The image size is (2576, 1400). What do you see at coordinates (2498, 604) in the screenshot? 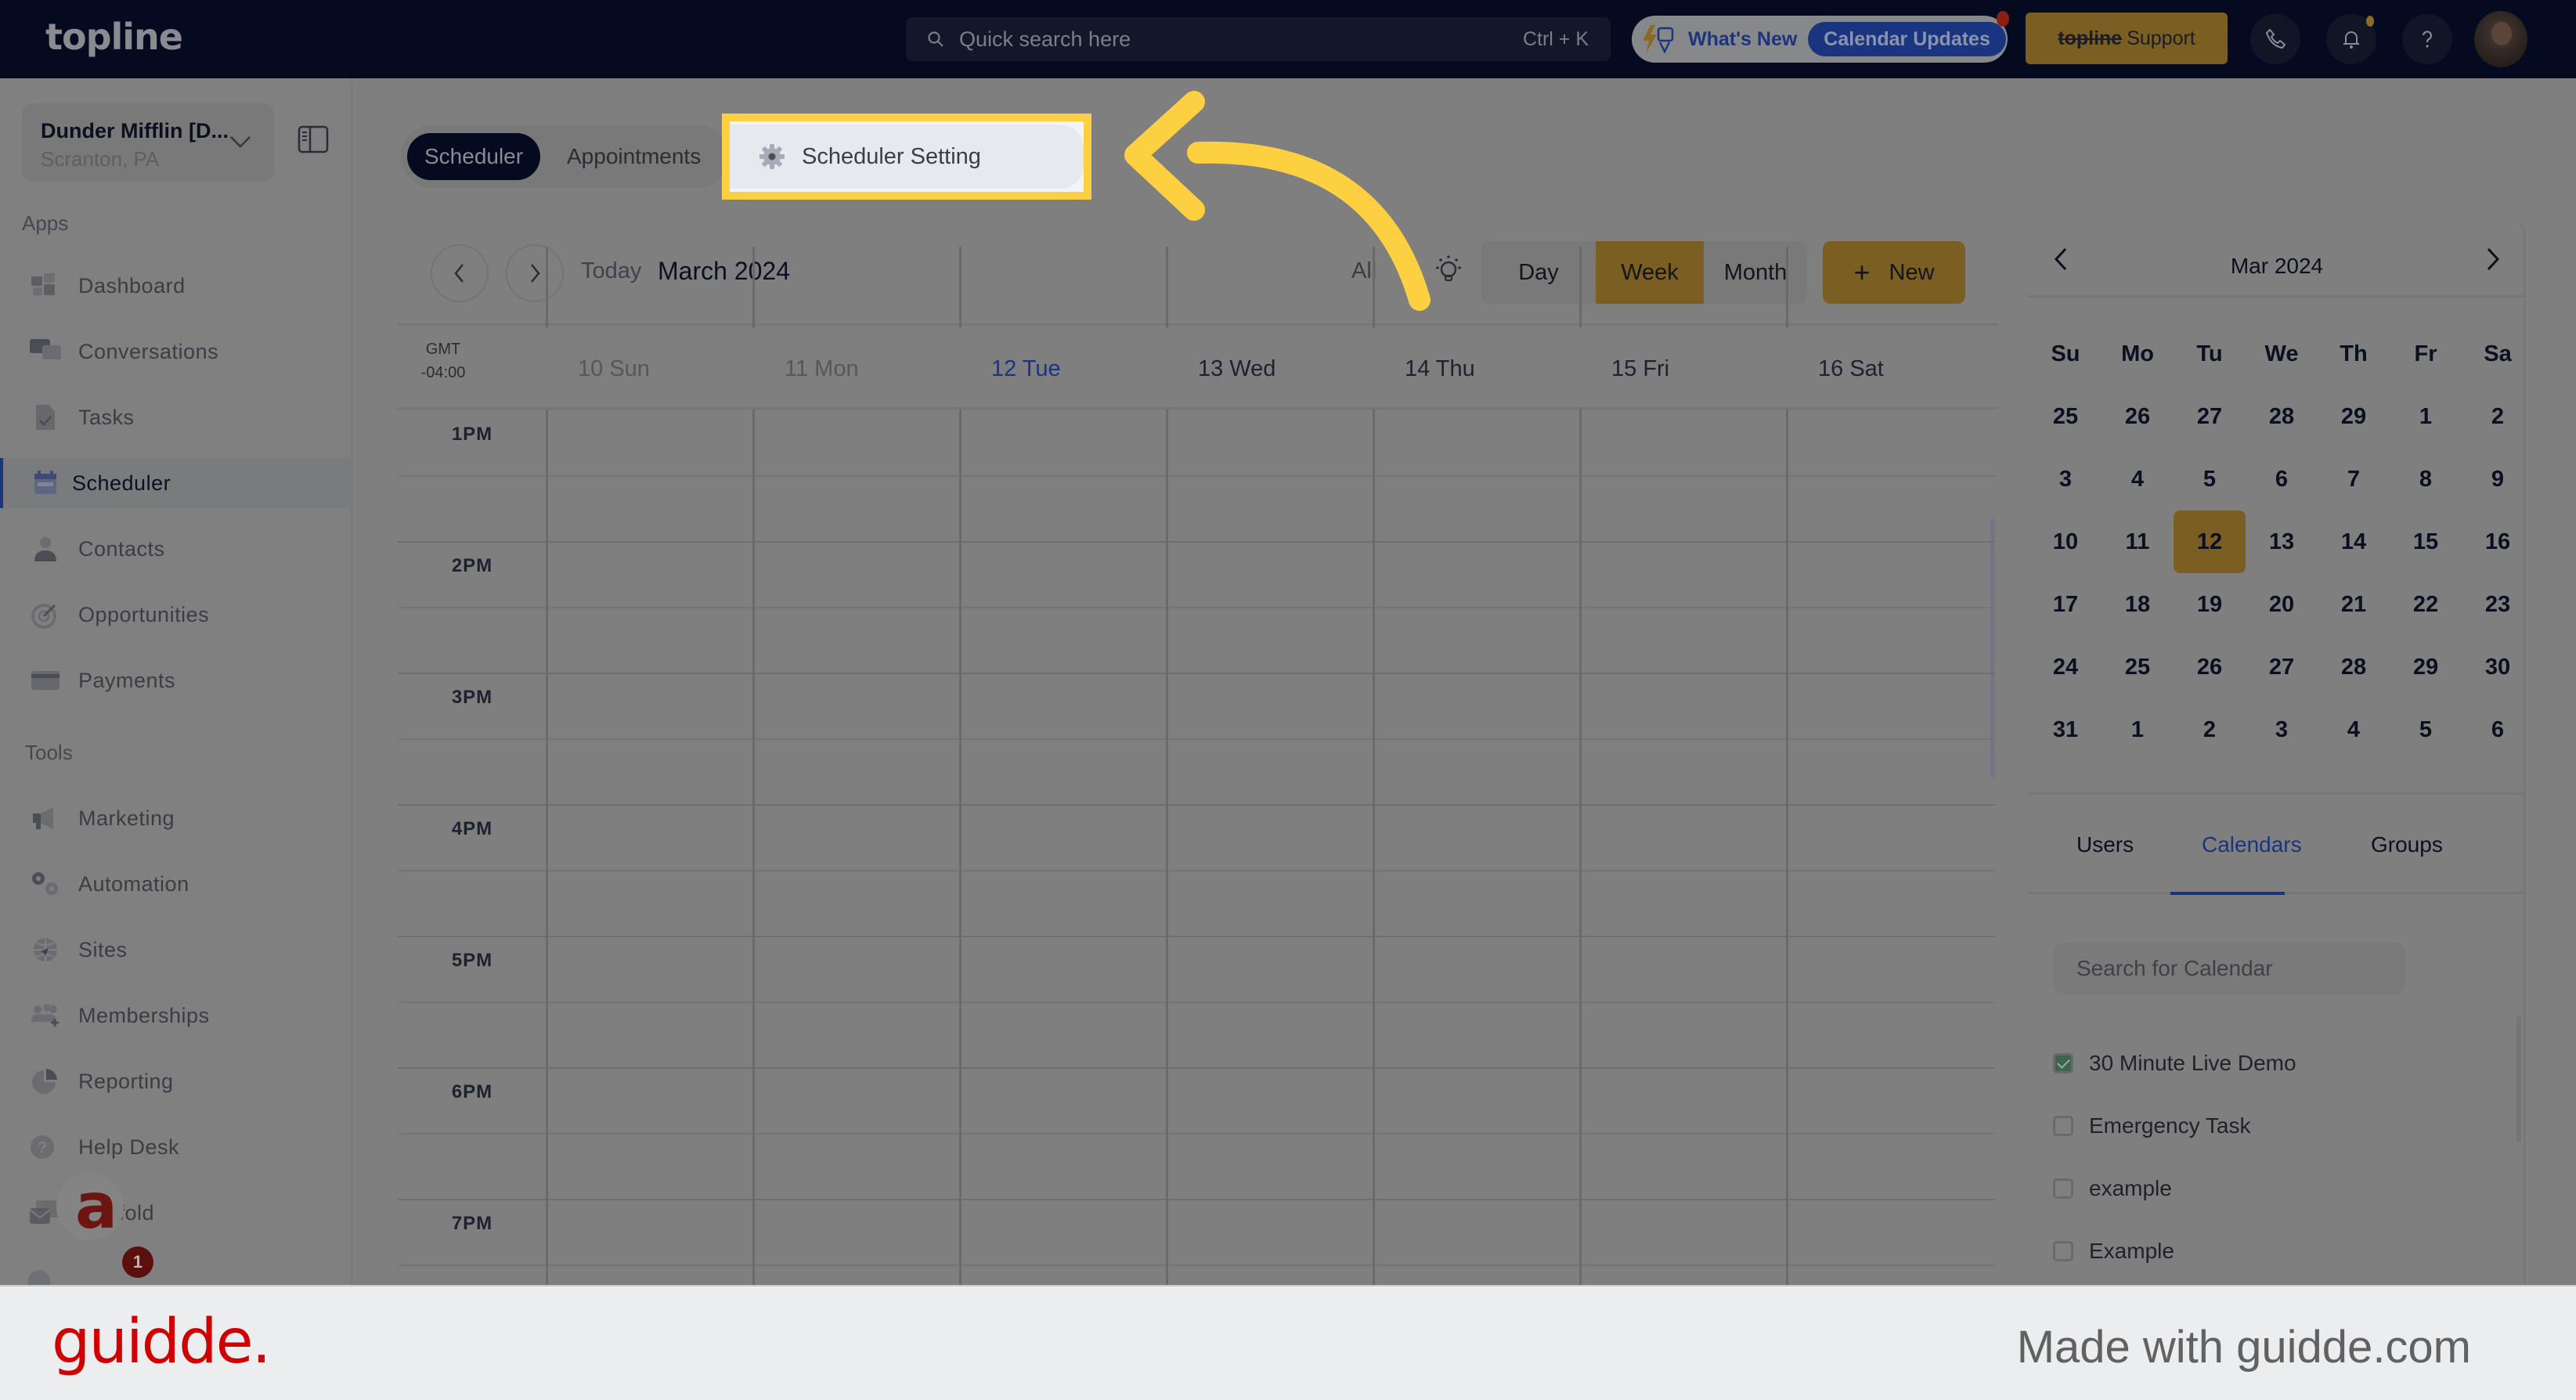
I see `mini-calendar-day: 23` at bounding box center [2498, 604].